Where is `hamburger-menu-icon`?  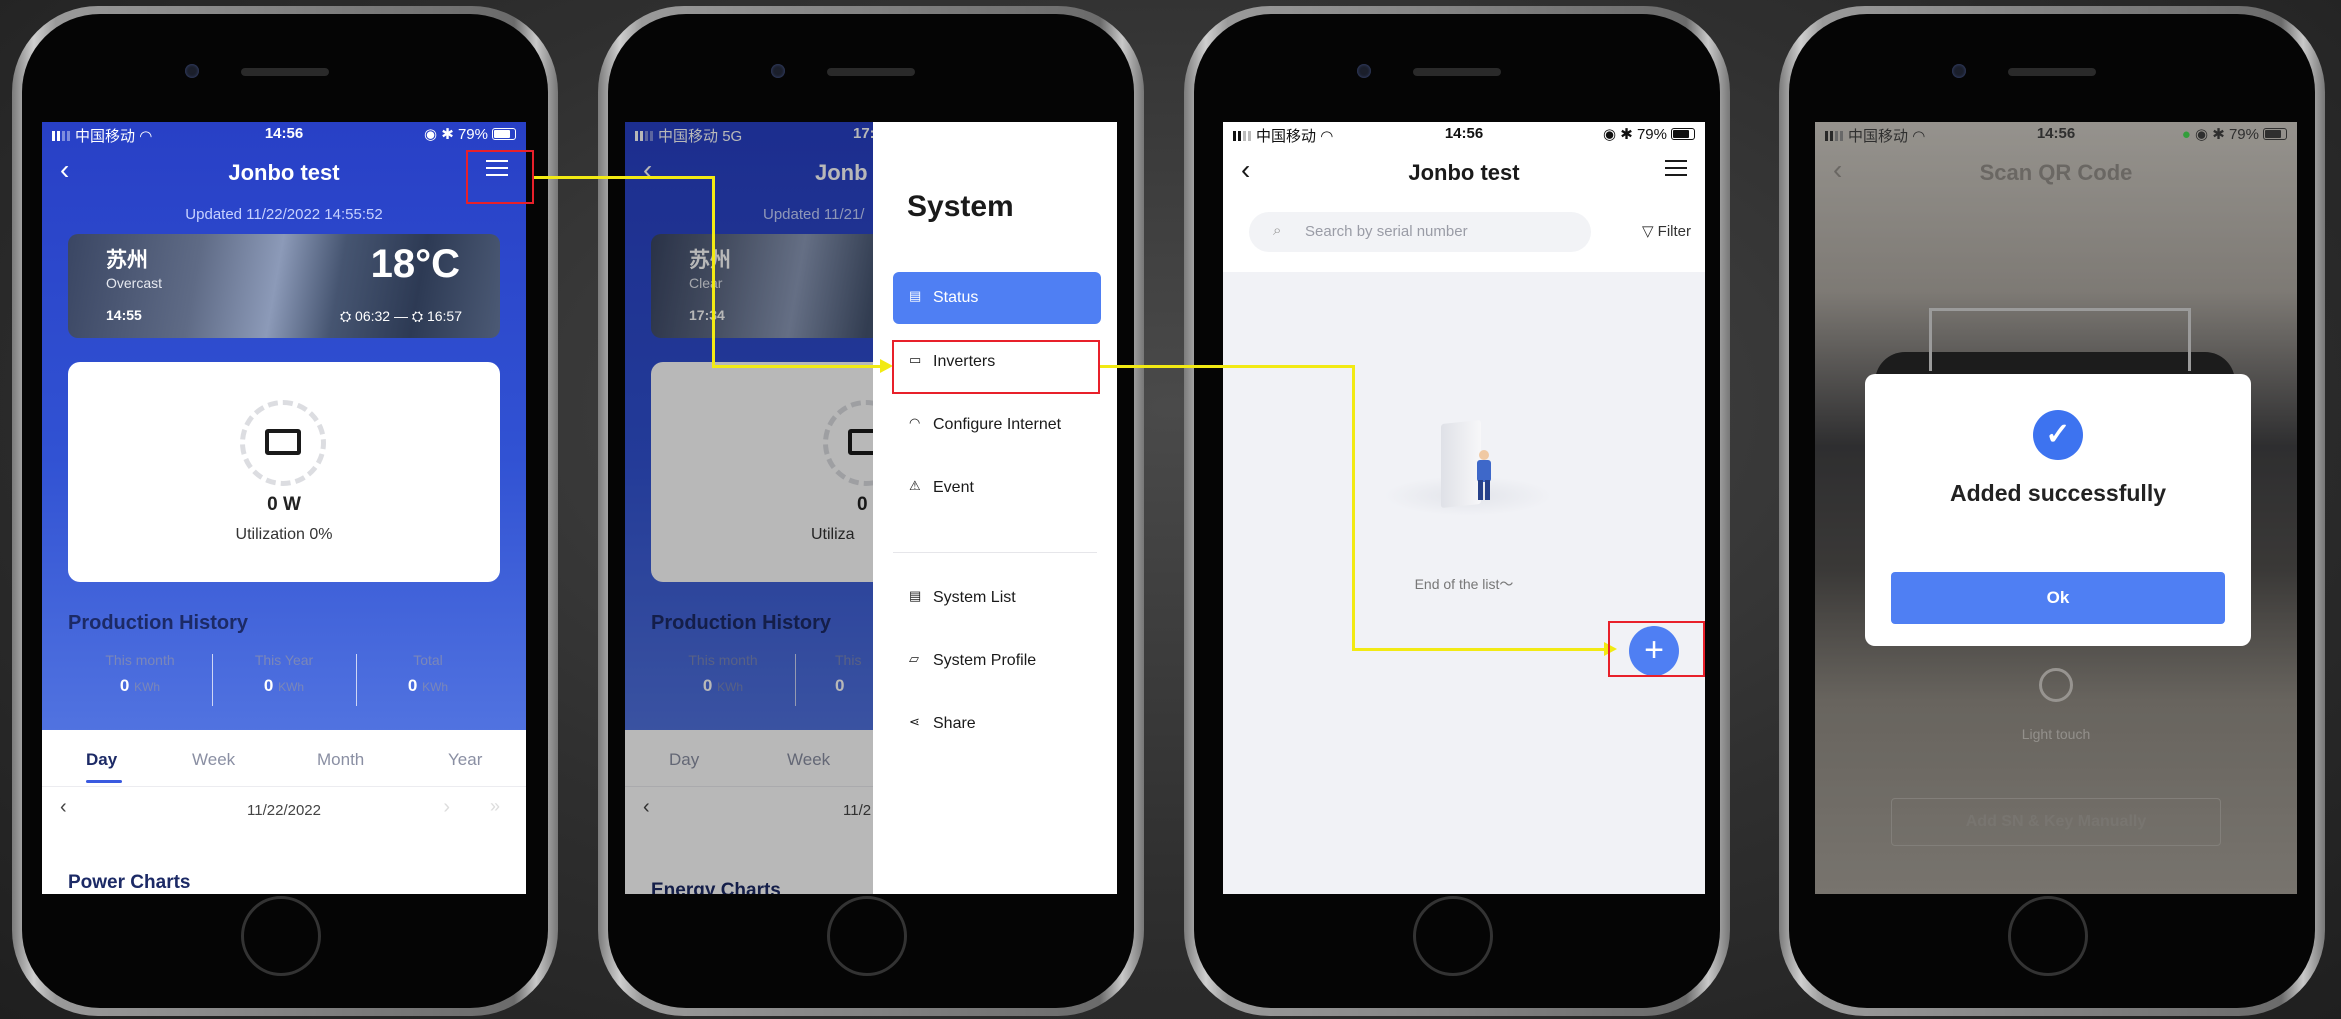 hamburger-menu-icon is located at coordinates (1676, 169).